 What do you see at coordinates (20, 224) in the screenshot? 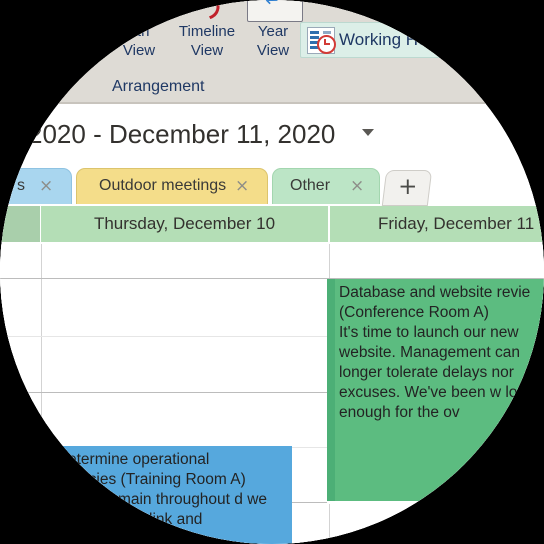
I see `time-gutter-header` at bounding box center [20, 224].